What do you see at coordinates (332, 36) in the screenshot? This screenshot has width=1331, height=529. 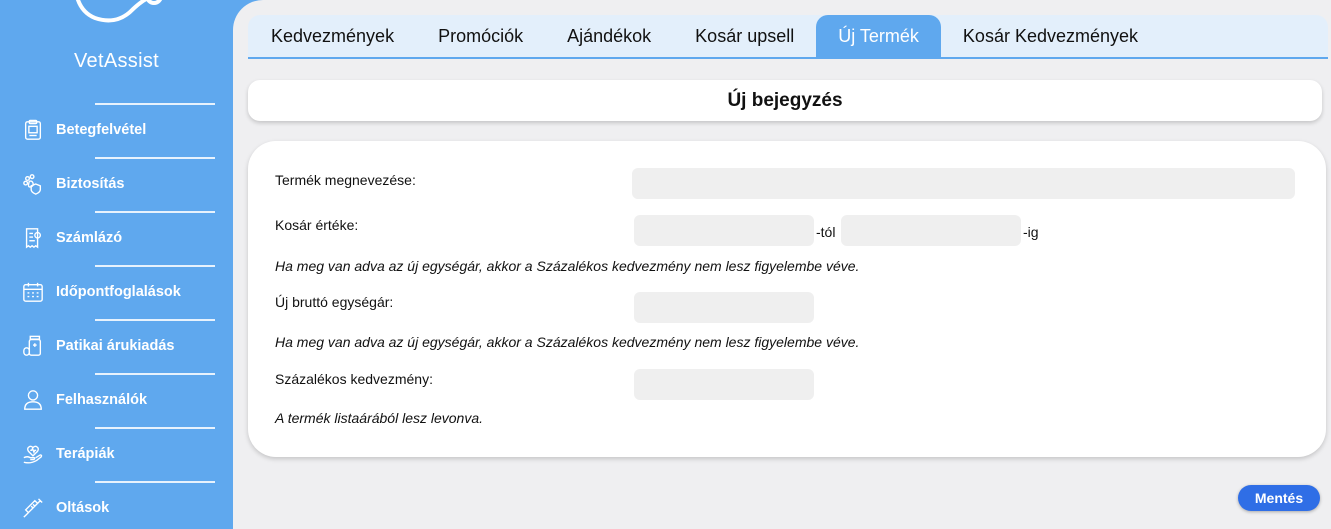 I see `tab-kedvezmenyek: Kedvezmények` at bounding box center [332, 36].